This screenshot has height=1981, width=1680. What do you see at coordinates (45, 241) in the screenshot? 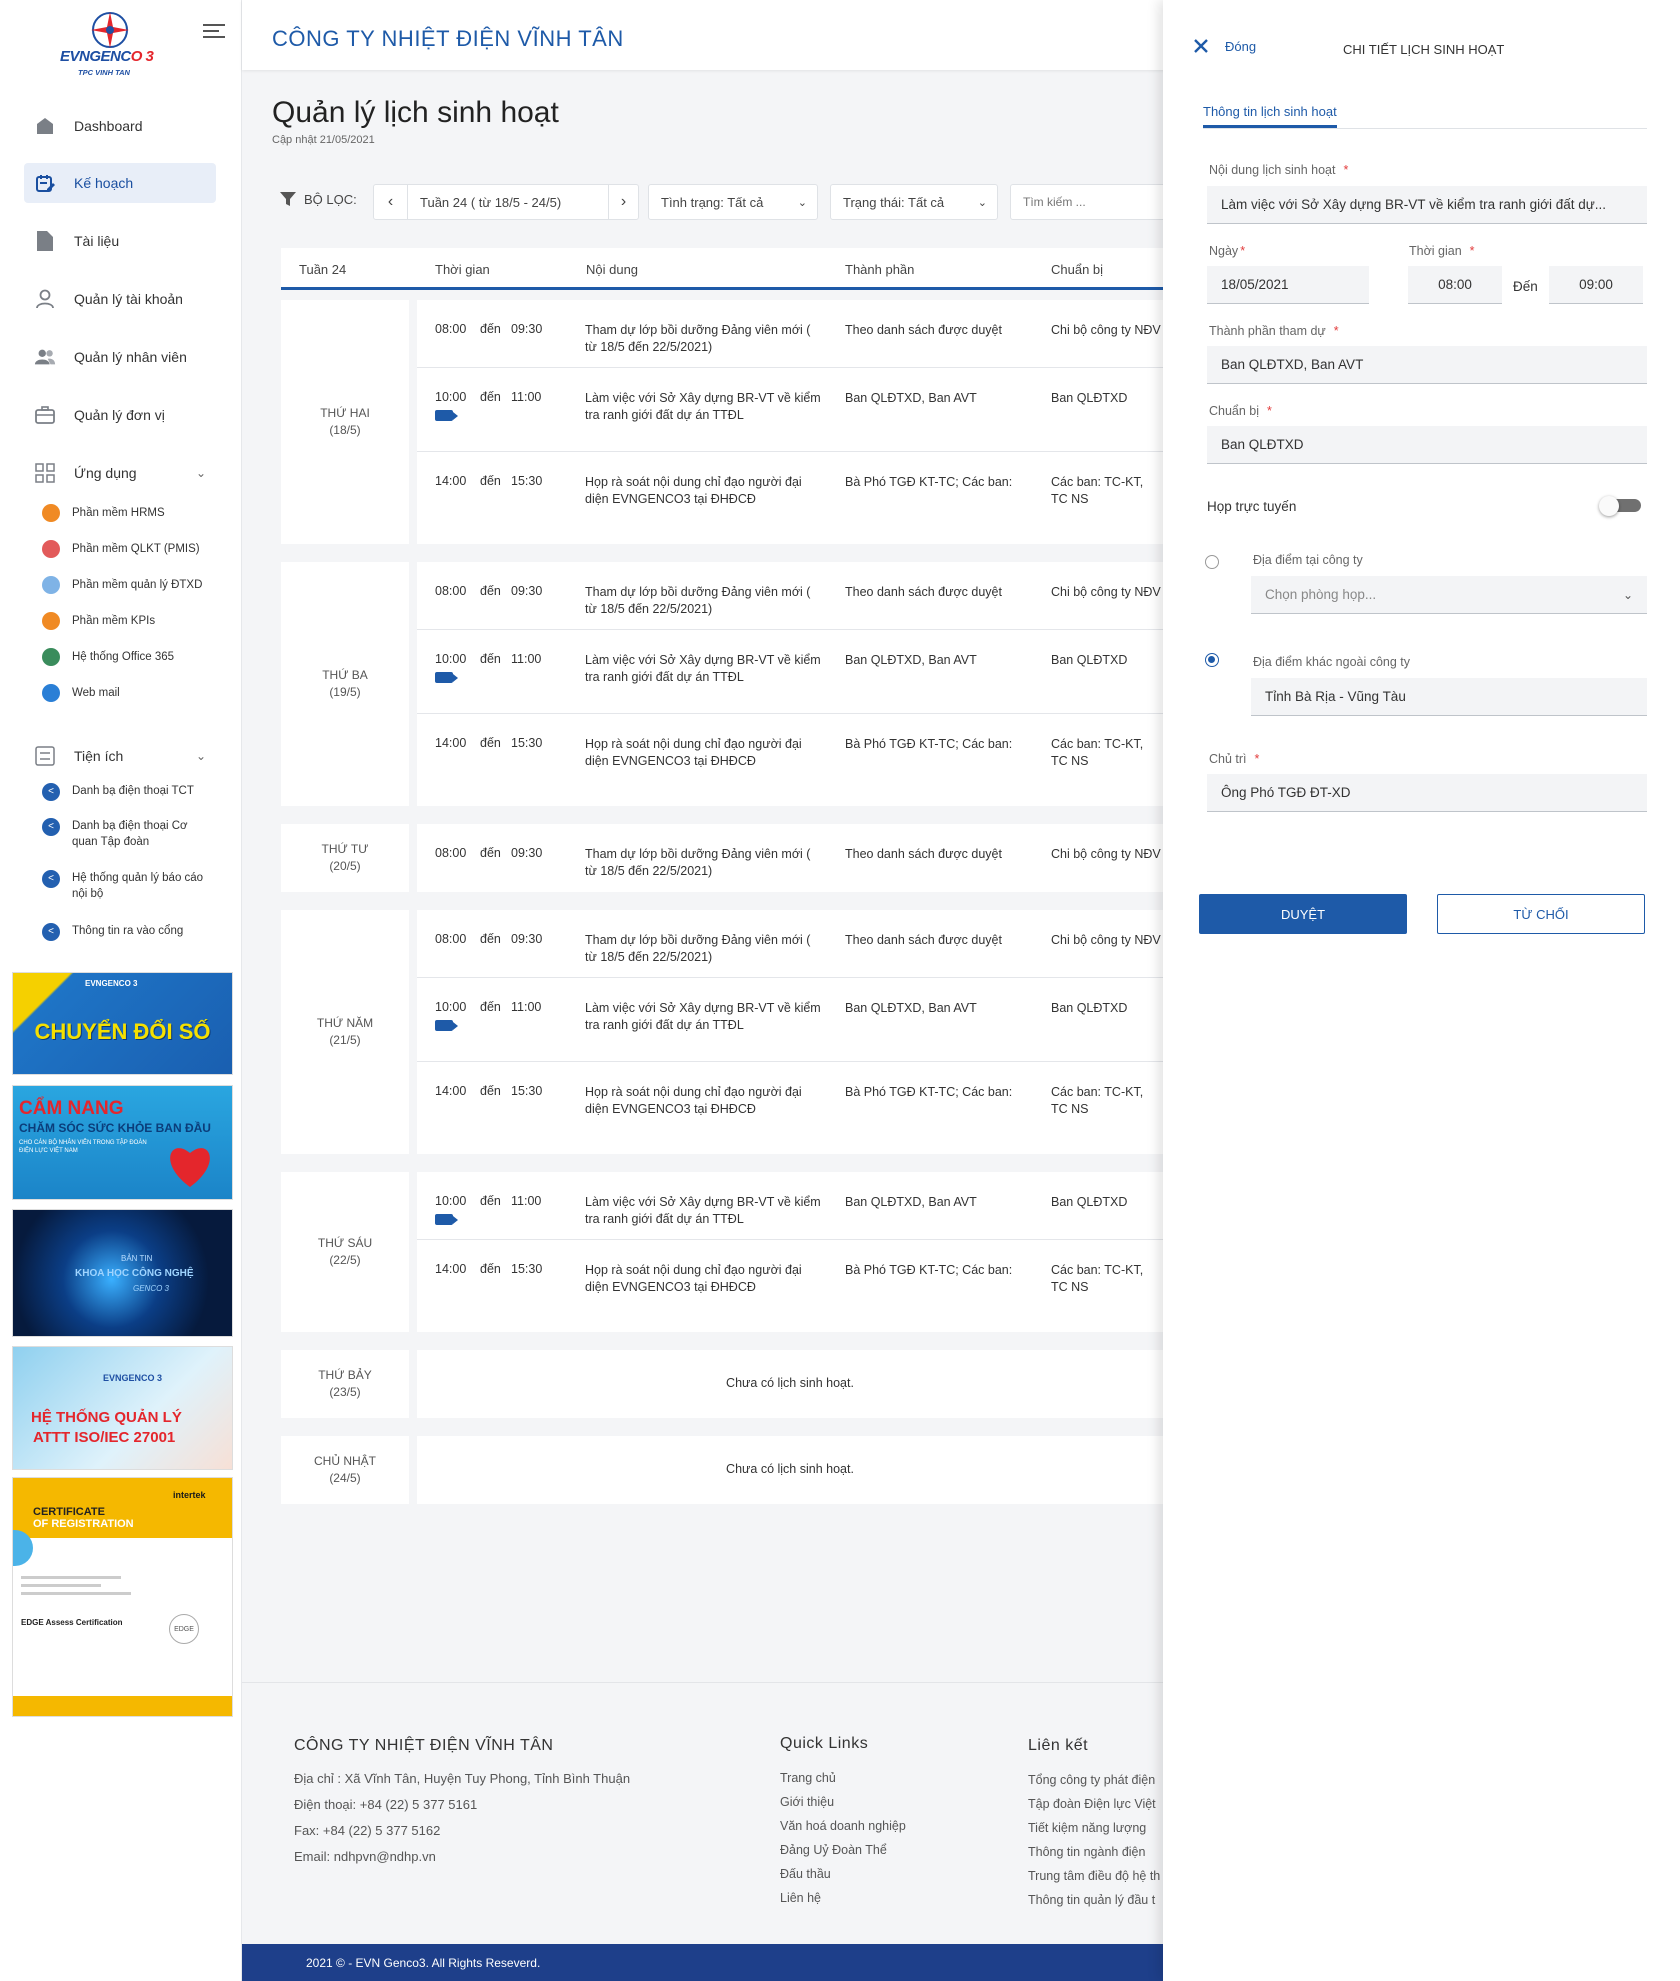
I see `document-icon` at bounding box center [45, 241].